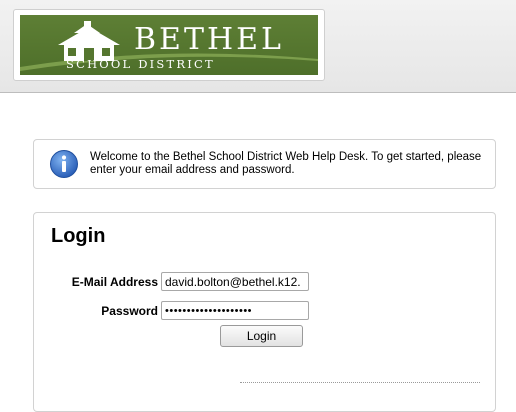 The width and height of the screenshot is (516, 412). I want to click on info-icon, so click(64, 164).